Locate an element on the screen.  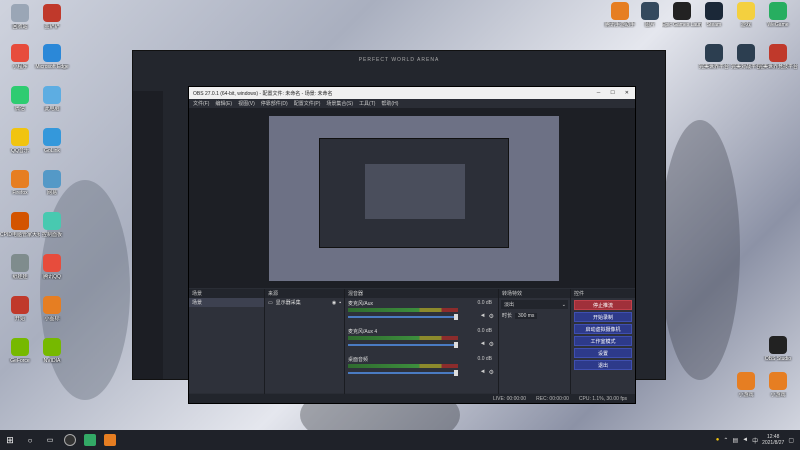
control-button: 工作室模式 is located at coordinates (603, 341).